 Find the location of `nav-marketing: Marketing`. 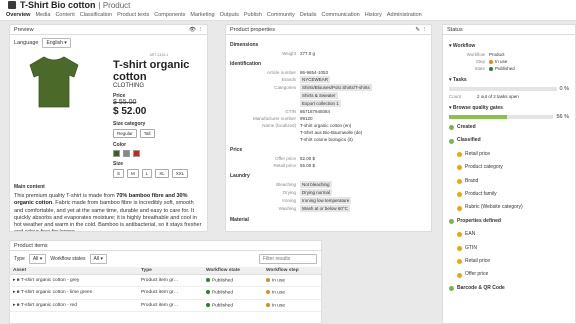

nav-marketing: Marketing is located at coordinates (202, 15).